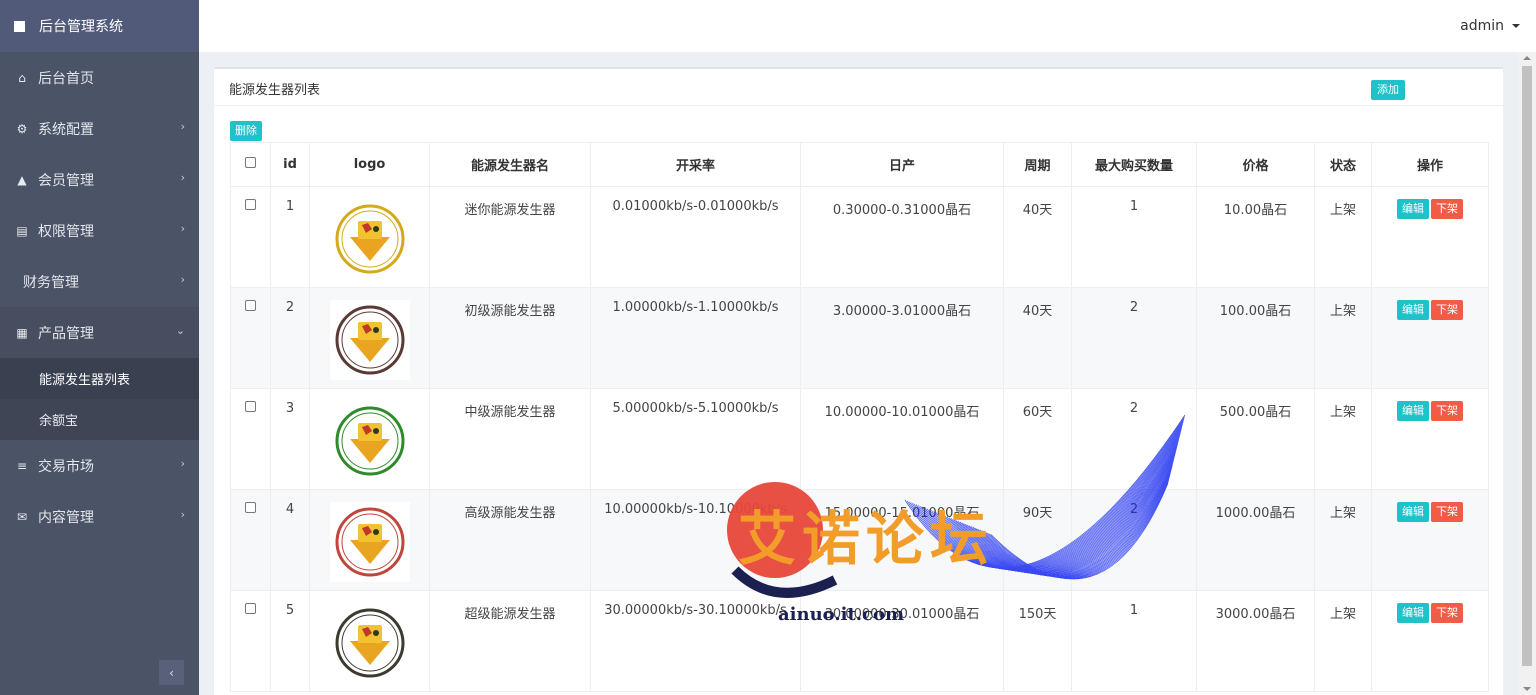 The height and width of the screenshot is (695, 1536). I want to click on column-header: 日产, so click(902, 164).